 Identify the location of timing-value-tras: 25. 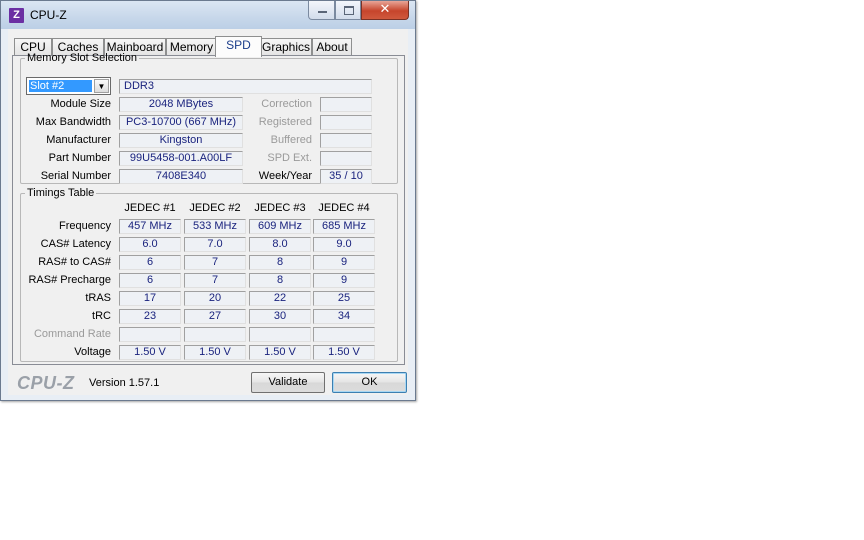
(344, 298).